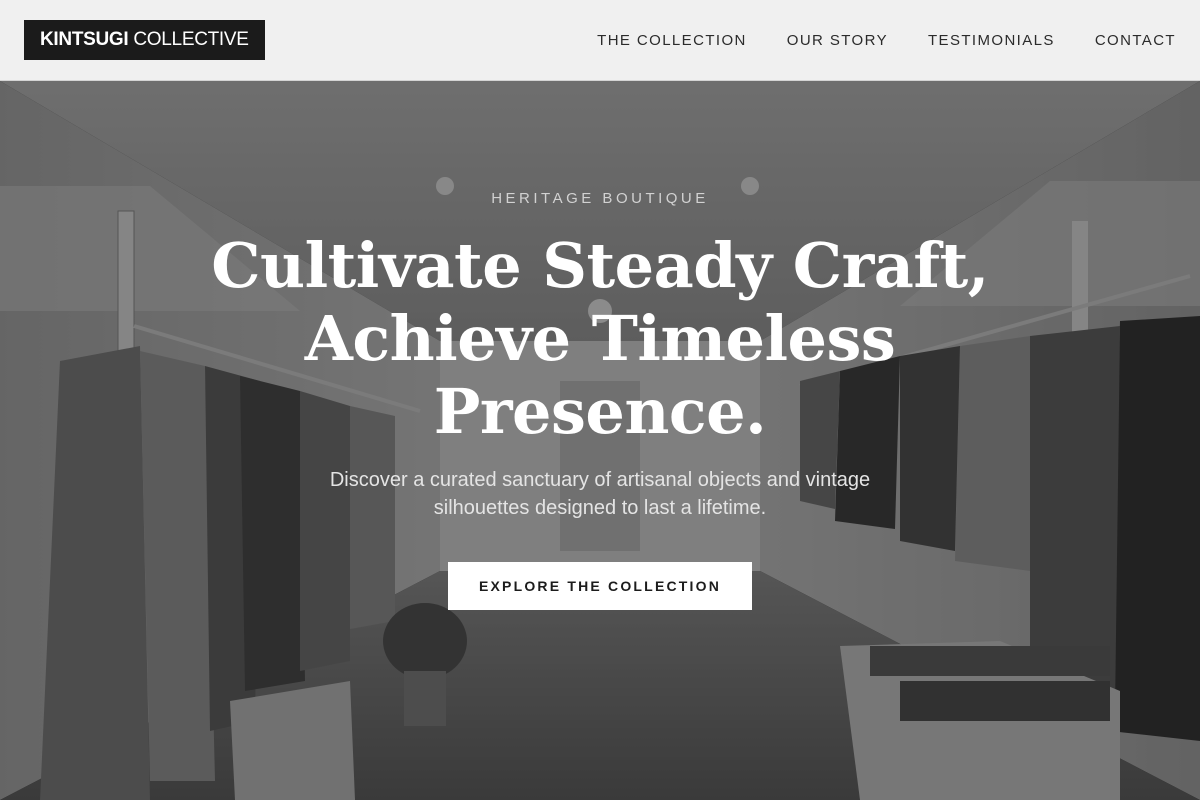 The width and height of the screenshot is (1200, 800). What do you see at coordinates (600, 411) in the screenshot?
I see `headline-line-3: Presence.` at bounding box center [600, 411].